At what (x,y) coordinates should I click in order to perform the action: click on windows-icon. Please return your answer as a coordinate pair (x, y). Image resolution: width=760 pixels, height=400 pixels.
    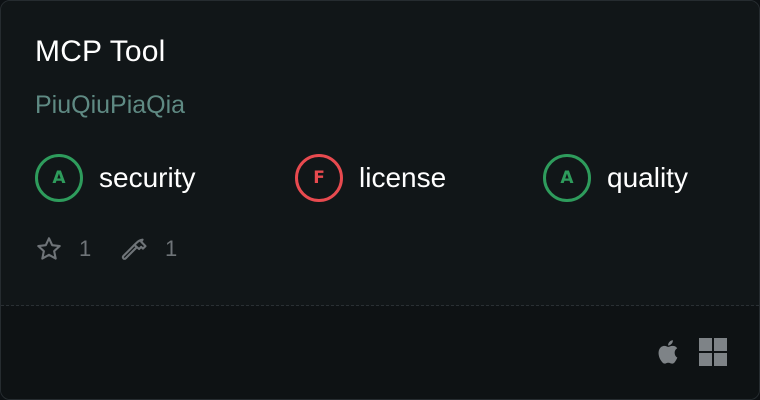
    Looking at the image, I should click on (713, 354).